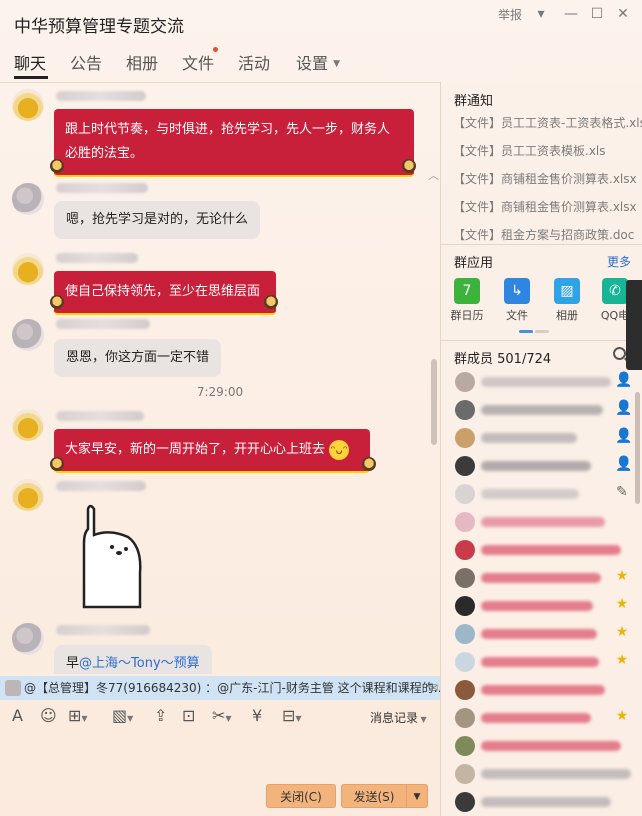 This screenshot has height=816, width=642. Describe the element at coordinates (57, 302) in the screenshot. I see `bubble-mascot-icon` at that location.